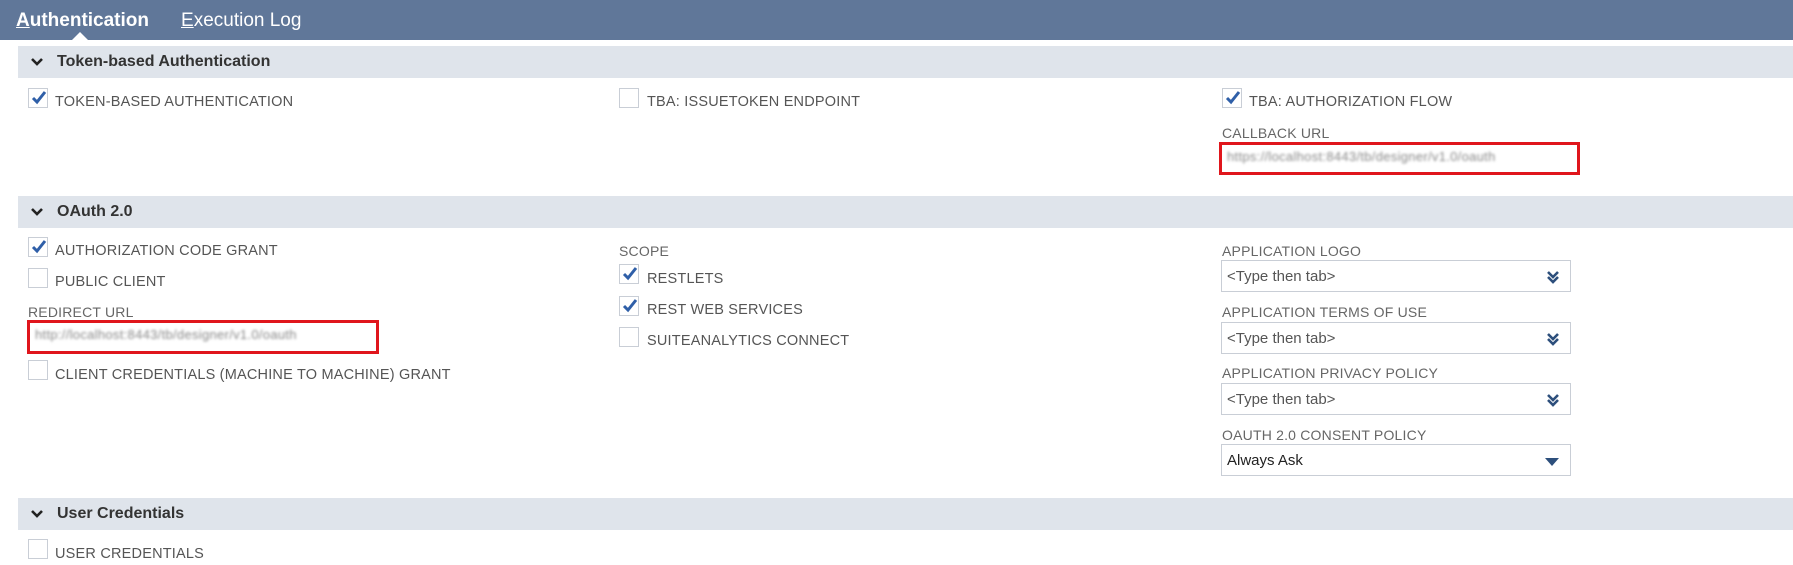  I want to click on redirect-url-label: REDIRECT URL, so click(81, 312).